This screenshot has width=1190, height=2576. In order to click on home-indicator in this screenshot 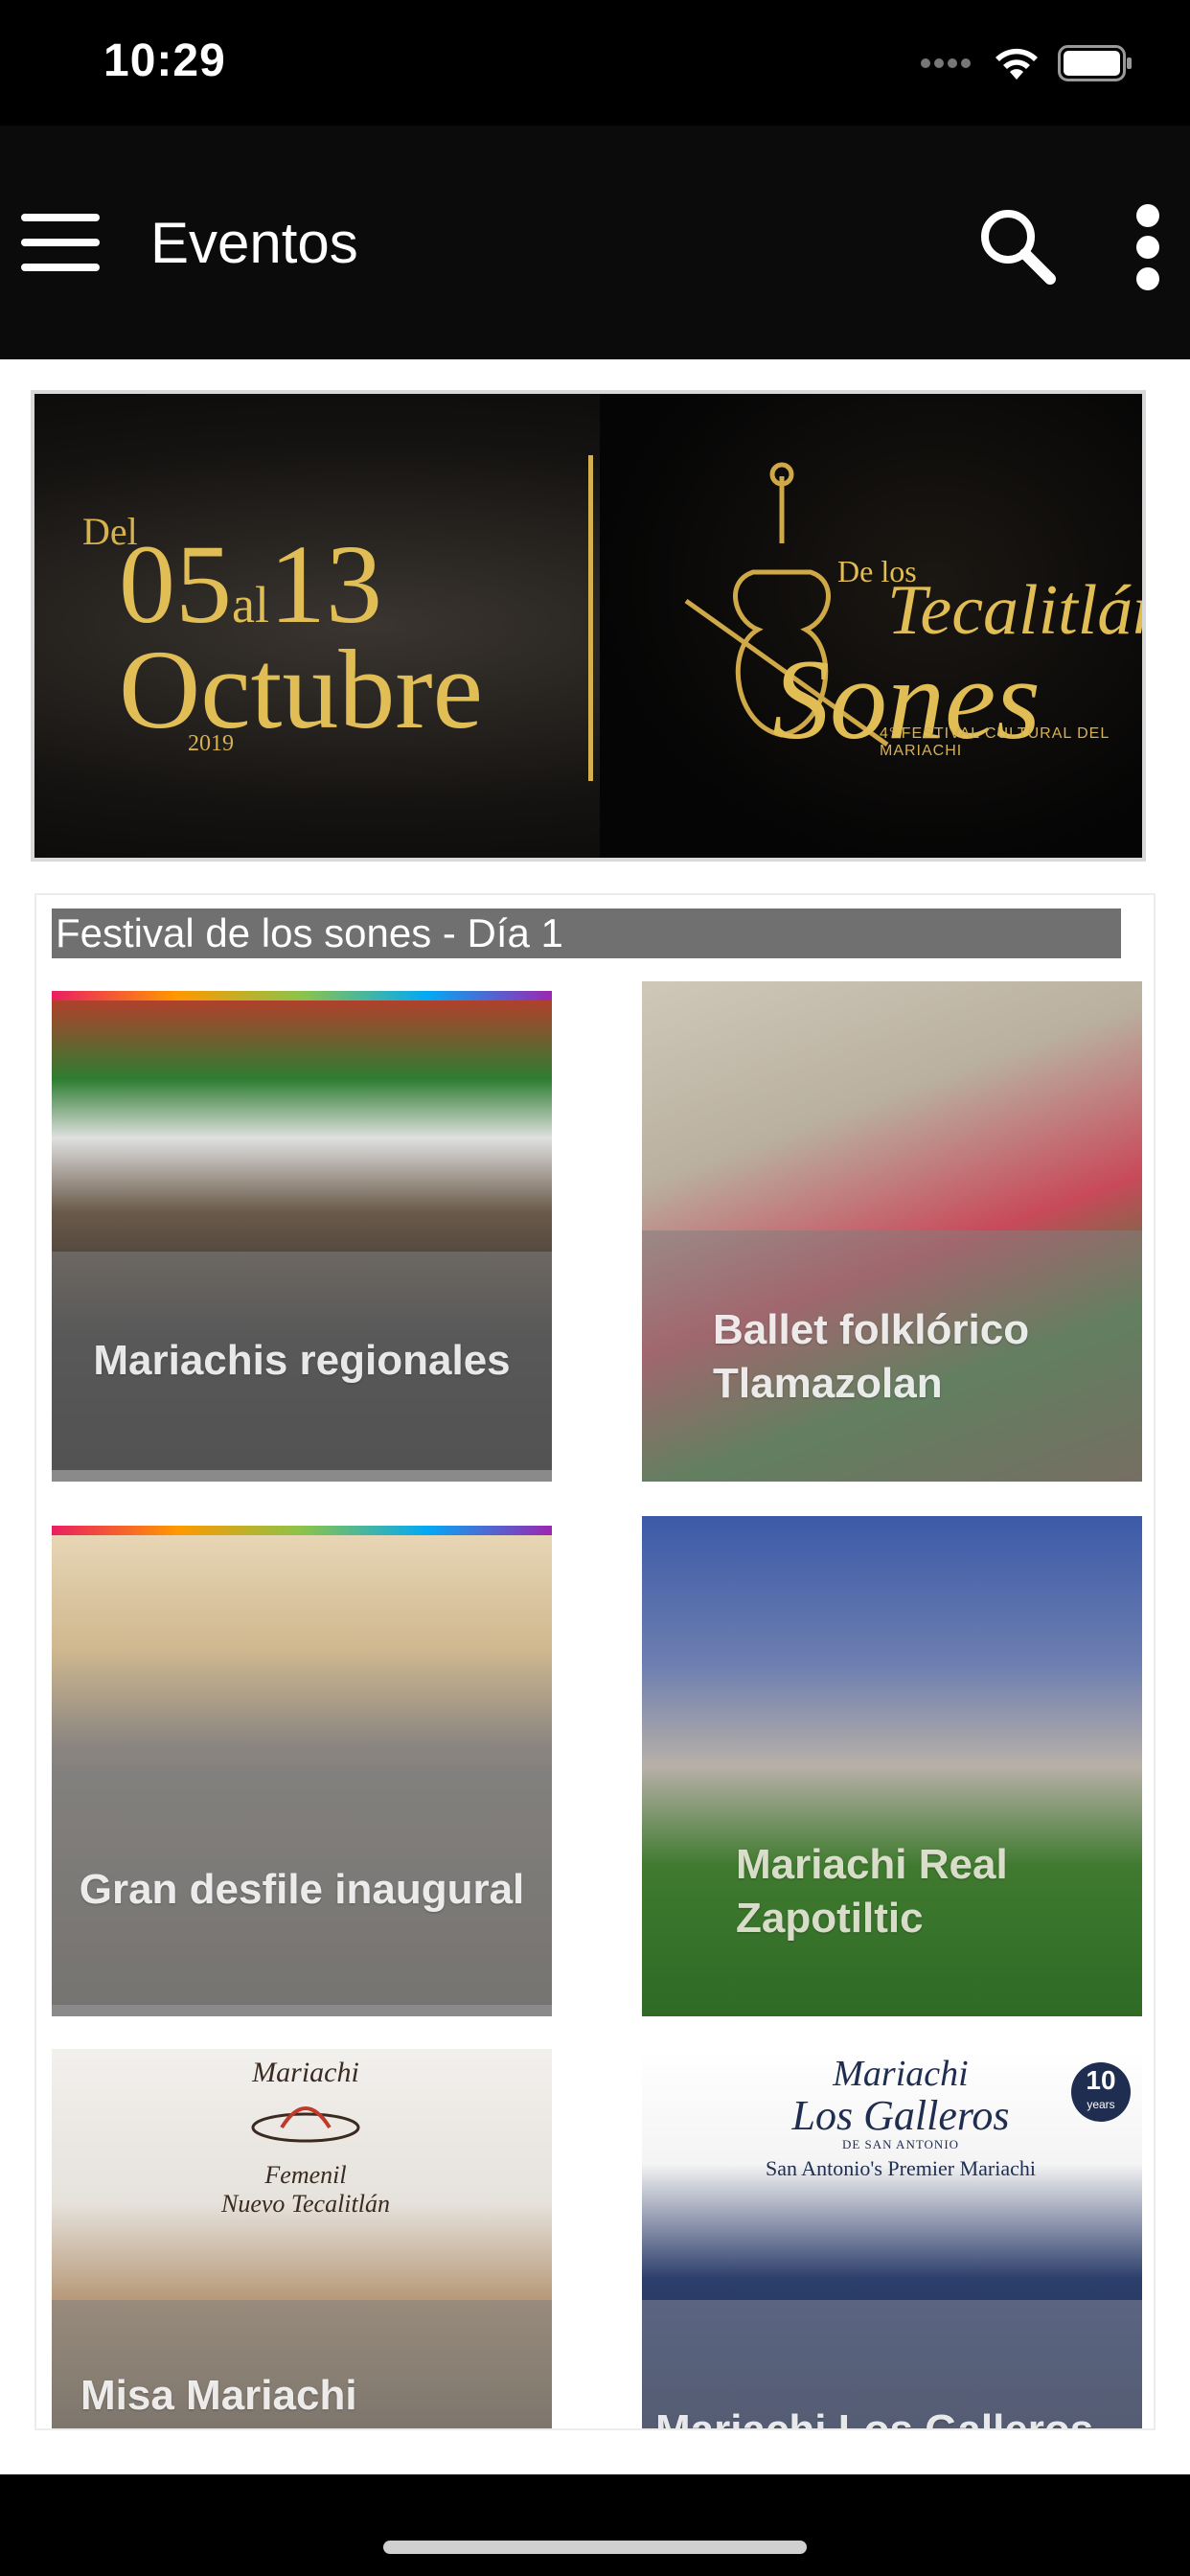, I will do `click(595, 2547)`.